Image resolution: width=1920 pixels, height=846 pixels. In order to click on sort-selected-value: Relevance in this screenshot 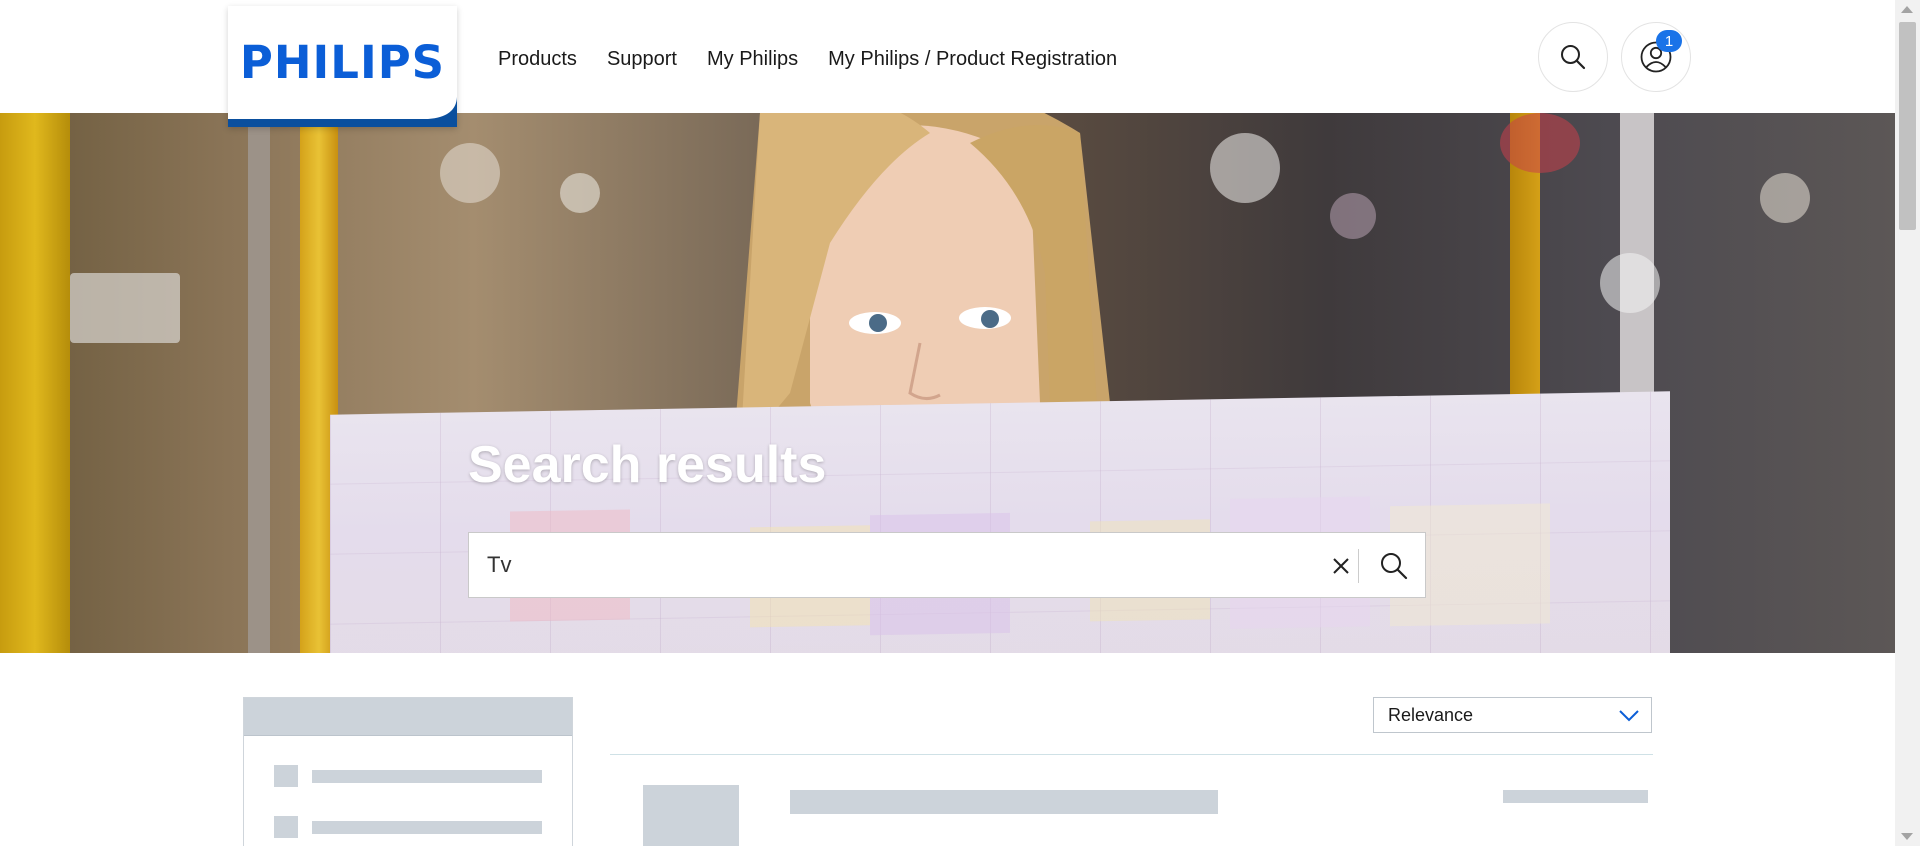, I will do `click(1431, 714)`.